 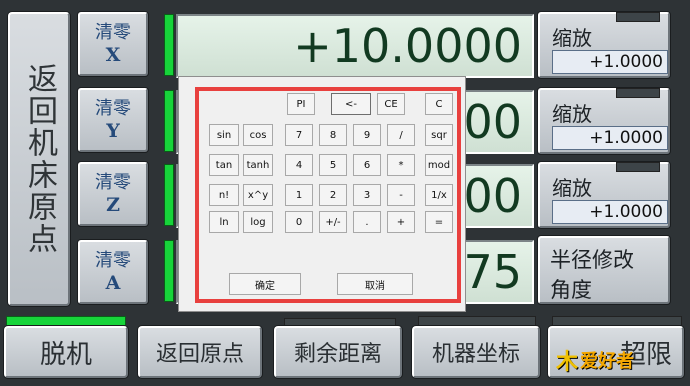 I want to click on machine-coords-button: 机器坐标, so click(x=476, y=352).